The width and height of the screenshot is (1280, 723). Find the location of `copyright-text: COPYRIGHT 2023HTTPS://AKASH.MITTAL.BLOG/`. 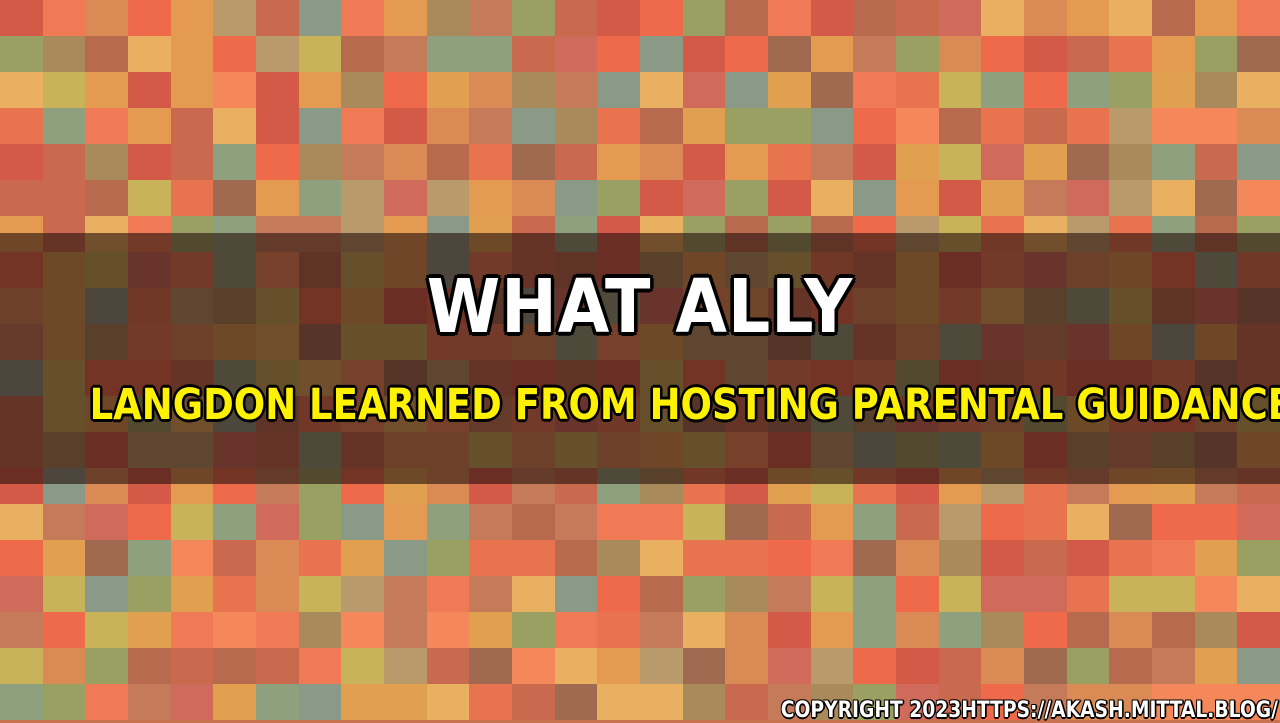

copyright-text: COPYRIGHT 2023HTTPS://AKASH.MITTAL.BLOG/ is located at coordinates (1029, 710).